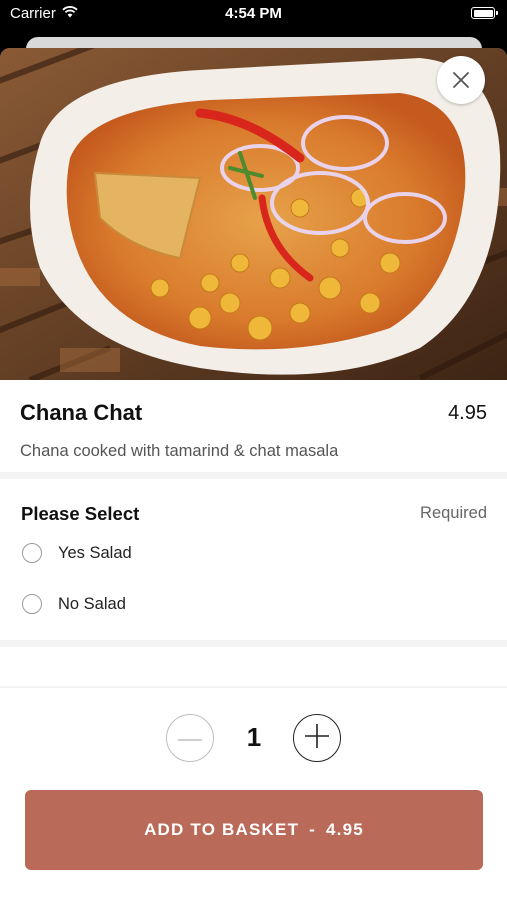  I want to click on quantity-value: 1, so click(254, 737).